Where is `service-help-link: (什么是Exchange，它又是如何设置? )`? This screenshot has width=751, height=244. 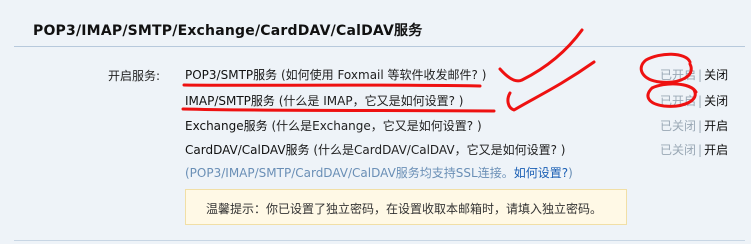
service-help-link: (什么是Exchange，它又是如何设置? ) is located at coordinates (374, 126).